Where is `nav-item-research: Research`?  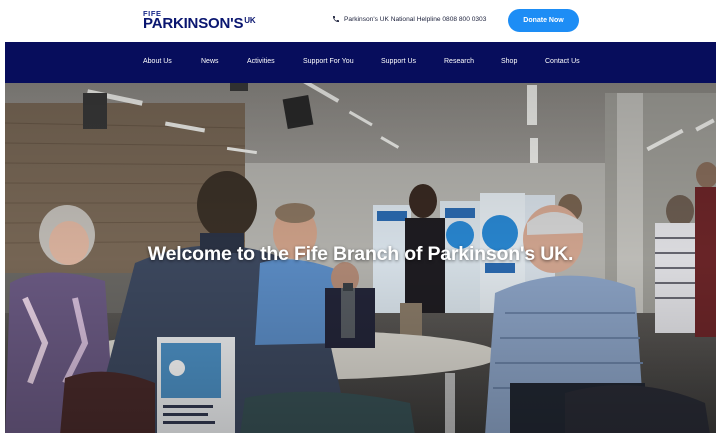 nav-item-research: Research is located at coordinates (459, 61).